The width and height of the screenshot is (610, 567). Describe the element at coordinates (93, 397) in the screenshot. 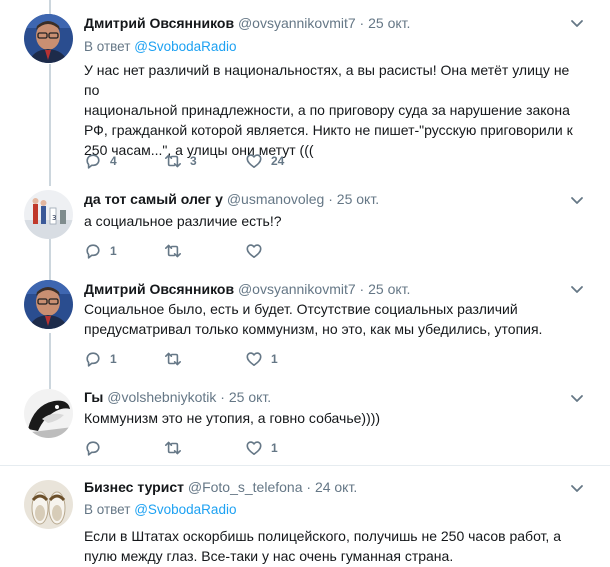

I see `author-name: Гы` at that location.